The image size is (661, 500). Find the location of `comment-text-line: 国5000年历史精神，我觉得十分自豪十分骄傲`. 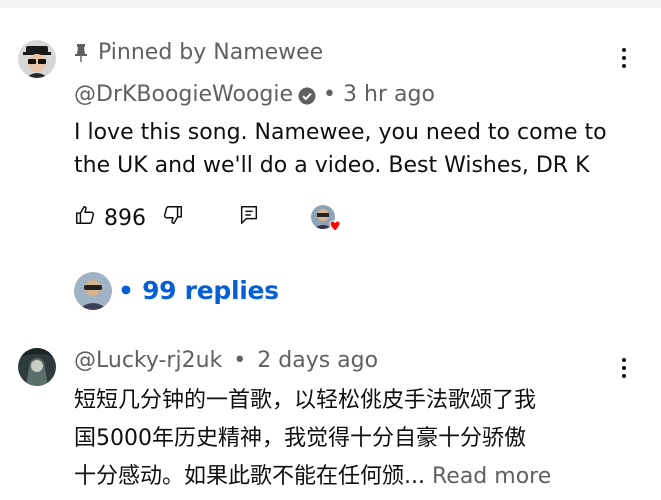

comment-text-line: 国5000年历史精神，我觉得十分自豪十分骄傲 is located at coordinates (300, 438).